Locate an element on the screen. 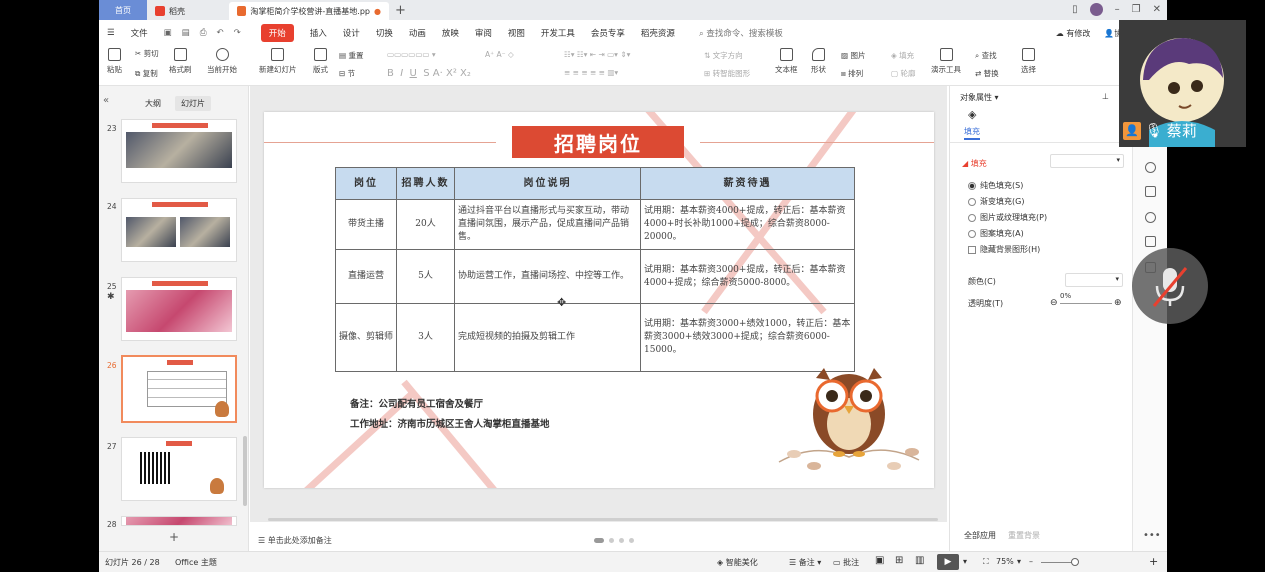 The image size is (1265, 572). hide-background-checkbox: 隐藏背景图形(H) is located at coordinates (1004, 249).